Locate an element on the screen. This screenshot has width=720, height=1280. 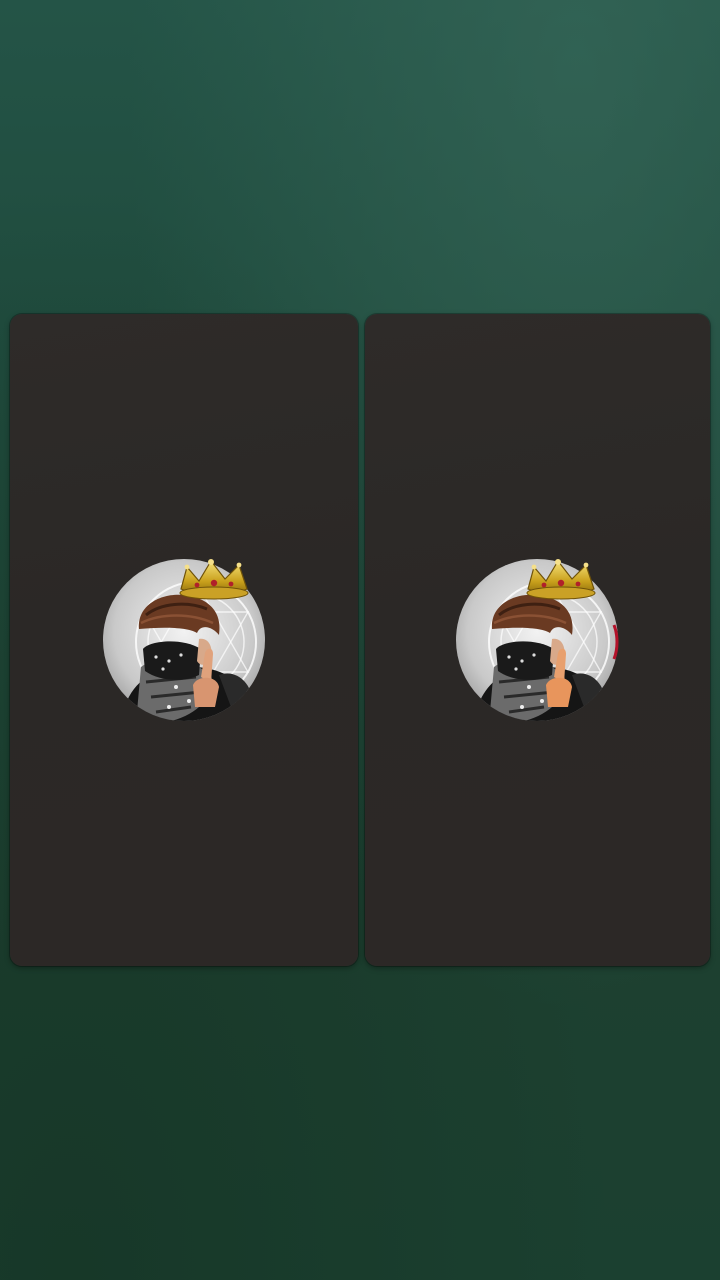
profile-avatar-left is located at coordinates (184, 640).